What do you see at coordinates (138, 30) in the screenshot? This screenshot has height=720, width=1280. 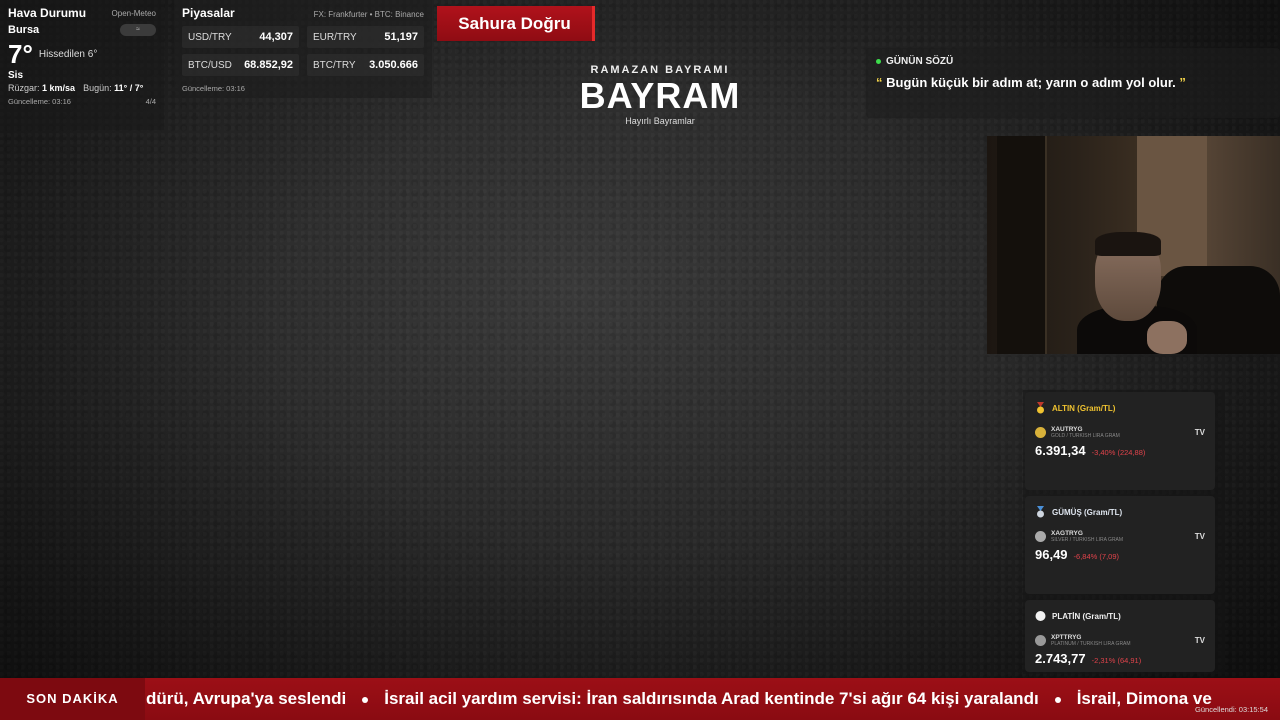 I see `weather-icon: ≈` at bounding box center [138, 30].